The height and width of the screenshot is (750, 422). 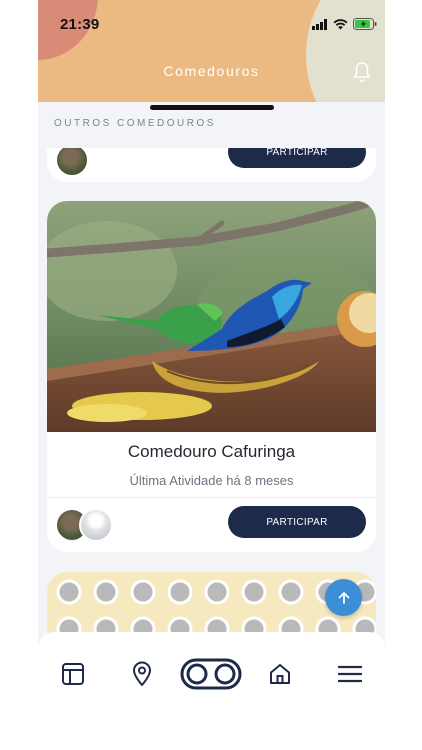 I want to click on nav-item-menu, so click(x=350, y=674).